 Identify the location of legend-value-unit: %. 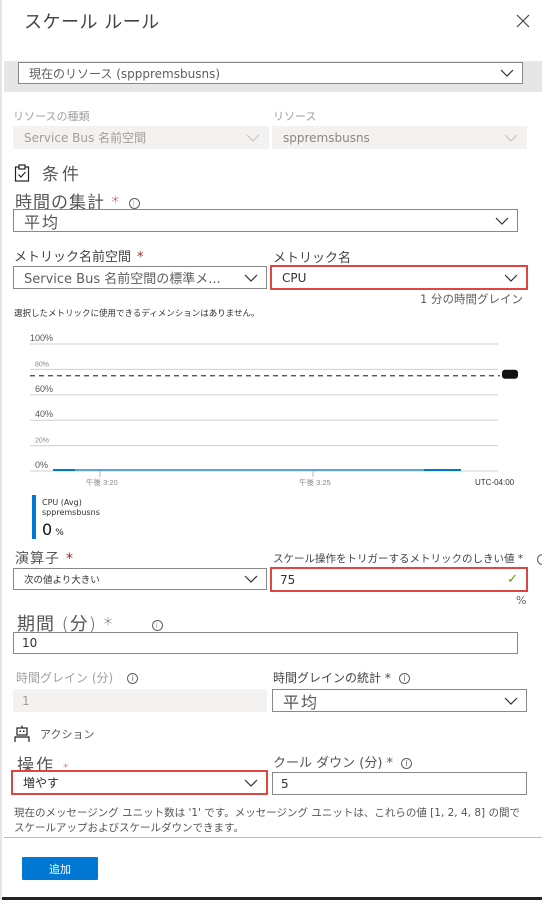
(59, 533).